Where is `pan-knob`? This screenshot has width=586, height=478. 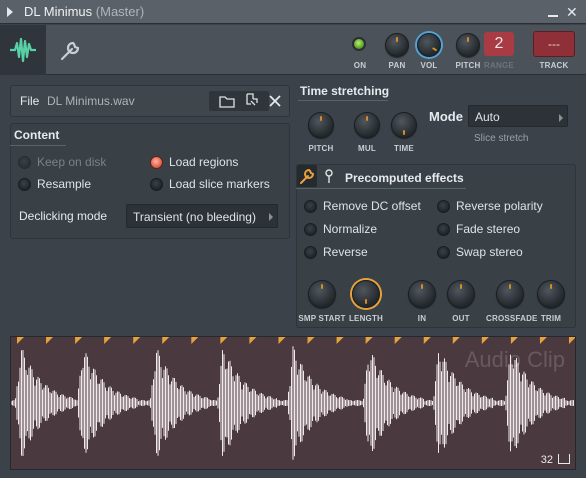
pan-knob is located at coordinates (397, 45).